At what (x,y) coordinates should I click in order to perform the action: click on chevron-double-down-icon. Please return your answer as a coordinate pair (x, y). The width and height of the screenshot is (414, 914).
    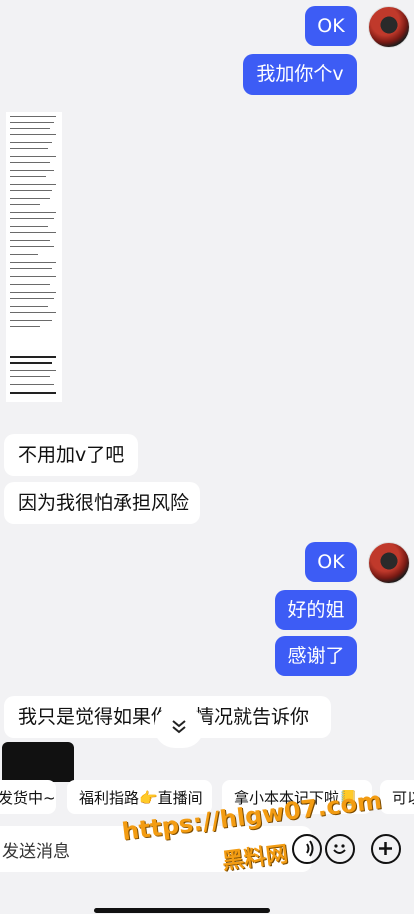
    Looking at the image, I should click on (179, 727).